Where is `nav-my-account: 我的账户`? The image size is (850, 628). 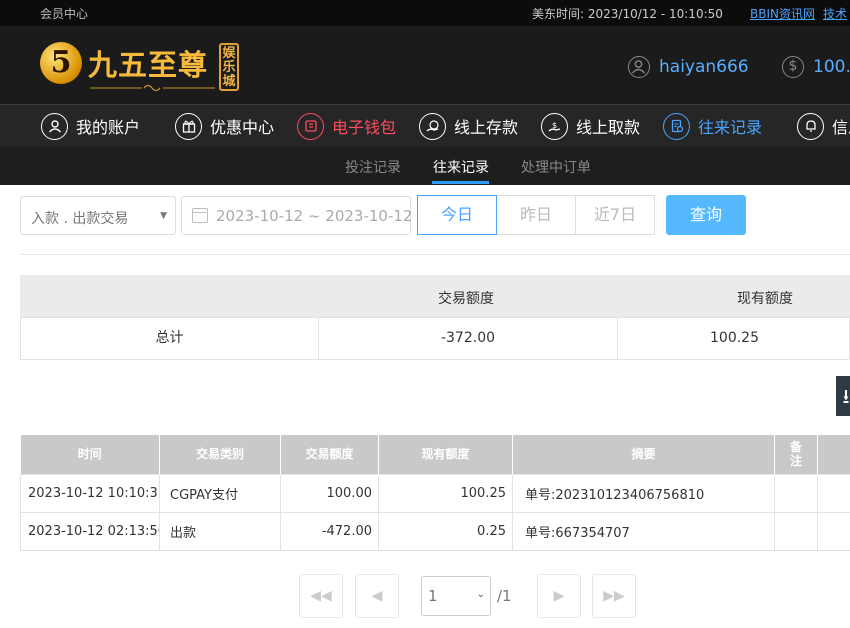 nav-my-account: 我的账户 is located at coordinates (90, 126).